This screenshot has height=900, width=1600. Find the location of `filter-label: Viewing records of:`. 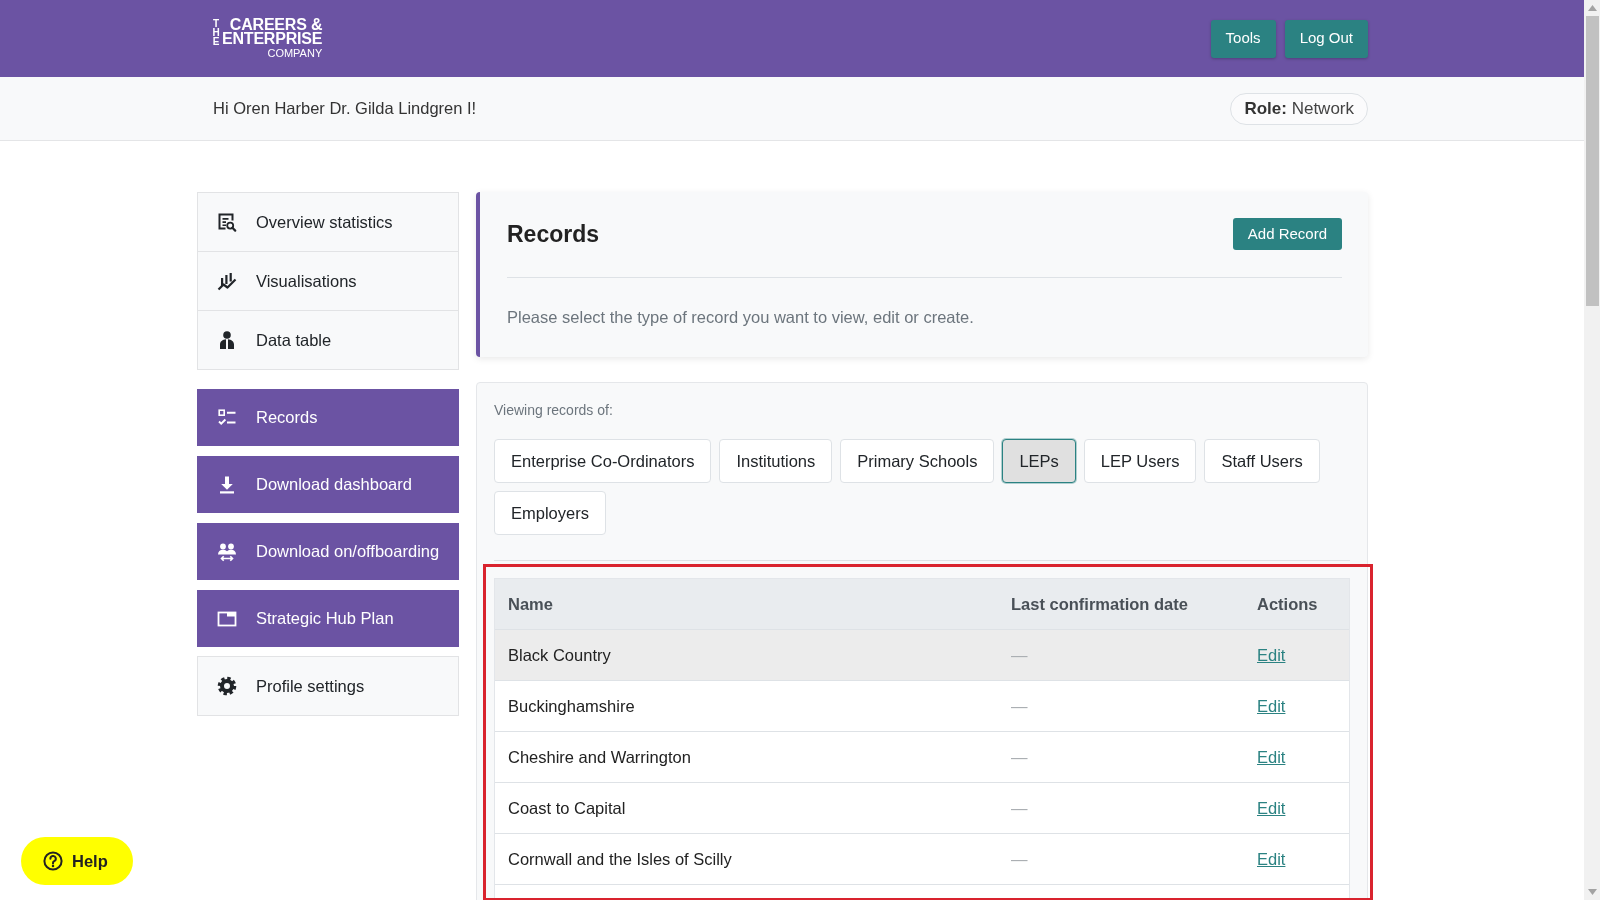

filter-label: Viewing records of: is located at coordinates (554, 410).